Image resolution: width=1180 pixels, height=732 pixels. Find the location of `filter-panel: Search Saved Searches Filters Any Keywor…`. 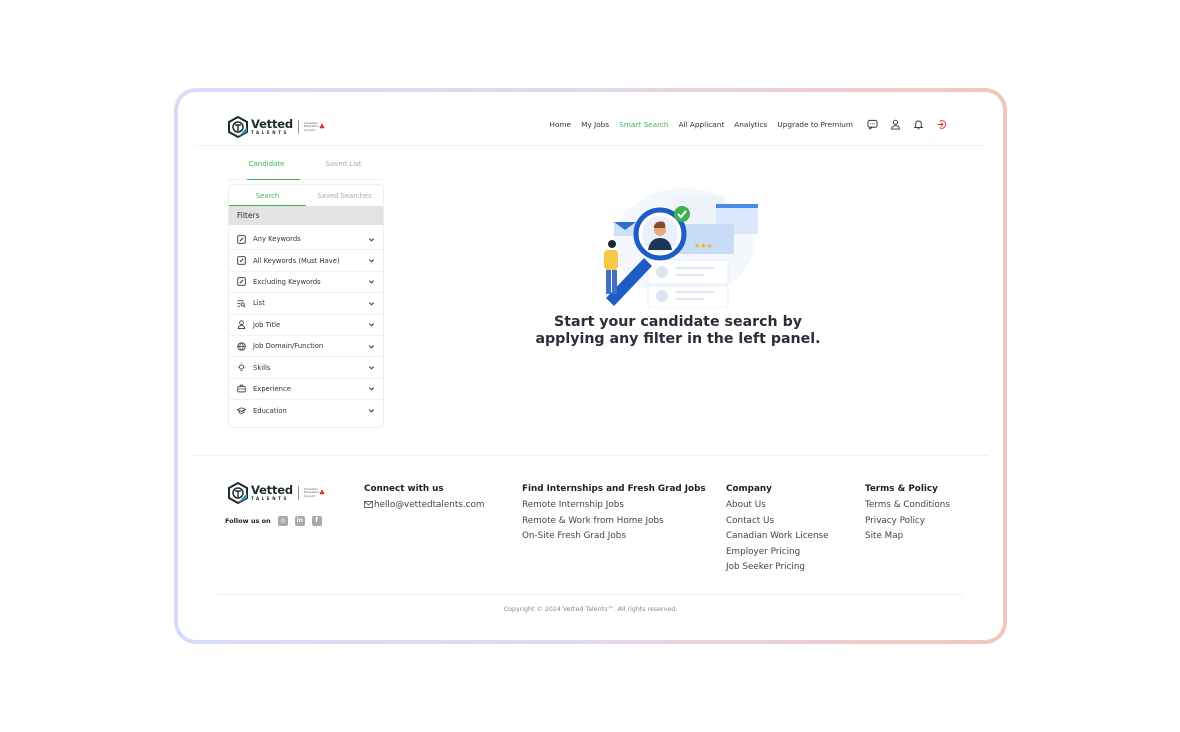

filter-panel: Search Saved Searches Filters Any Keywor… is located at coordinates (306, 306).